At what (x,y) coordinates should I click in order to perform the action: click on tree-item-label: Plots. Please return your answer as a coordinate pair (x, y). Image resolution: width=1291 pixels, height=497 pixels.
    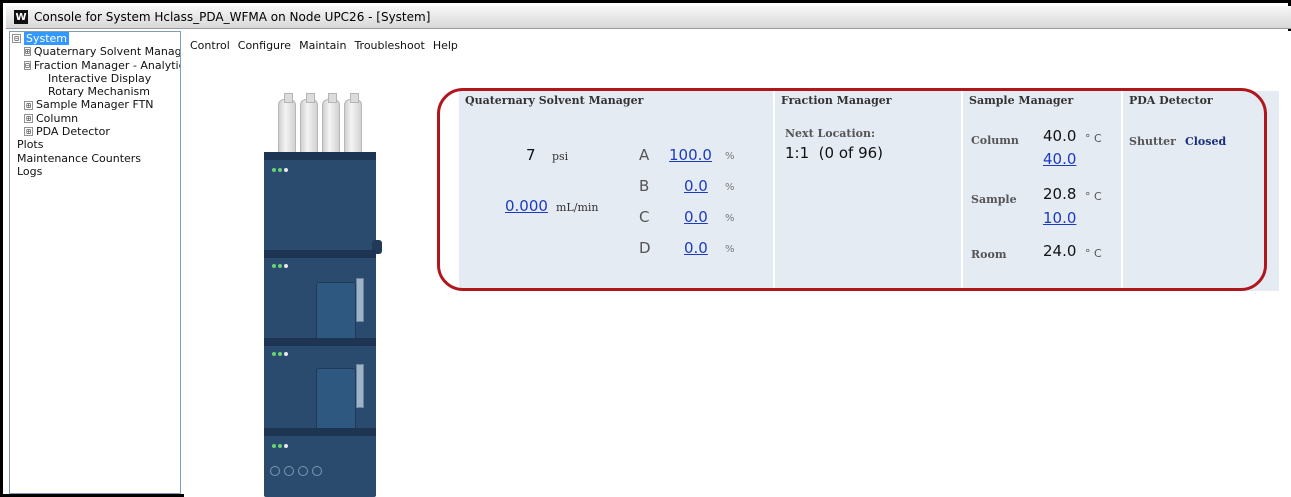
    Looking at the image, I should click on (30, 145).